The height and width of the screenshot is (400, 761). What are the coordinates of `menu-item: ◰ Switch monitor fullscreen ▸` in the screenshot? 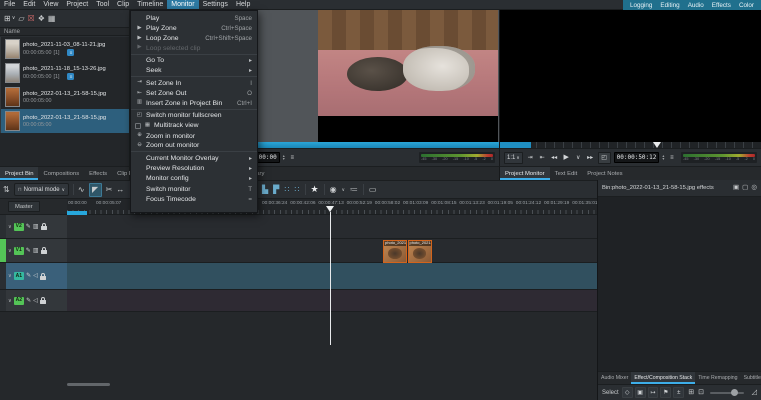 It's located at (194, 116).